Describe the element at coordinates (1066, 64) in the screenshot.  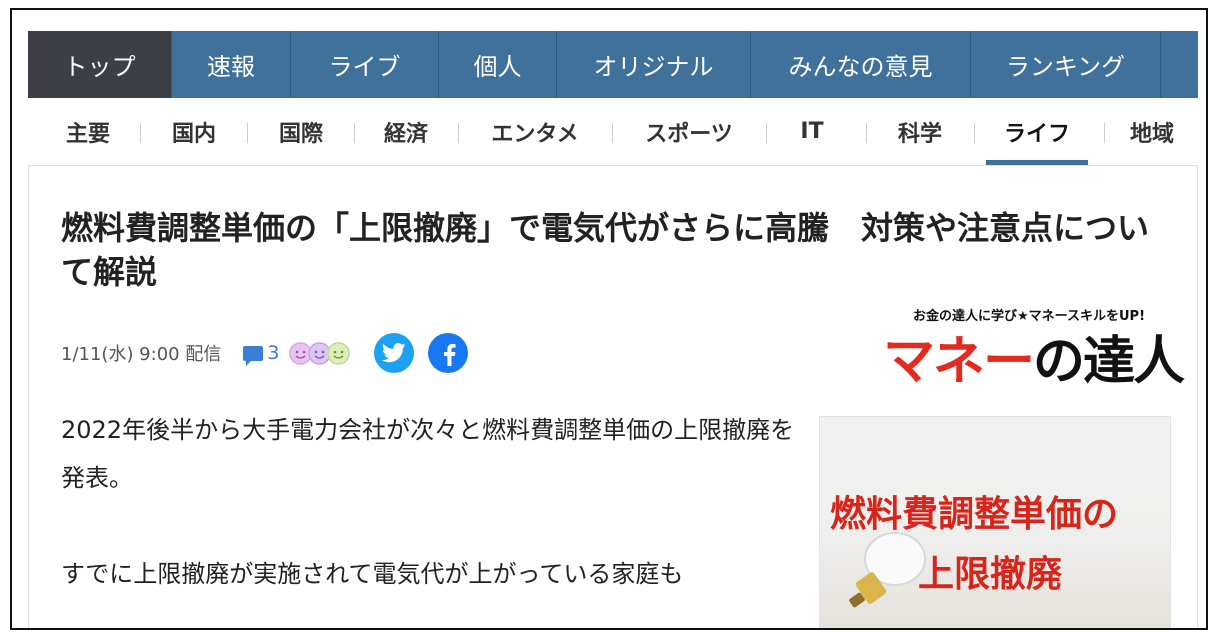
I see `top-nav-ranking: ランキング` at that location.